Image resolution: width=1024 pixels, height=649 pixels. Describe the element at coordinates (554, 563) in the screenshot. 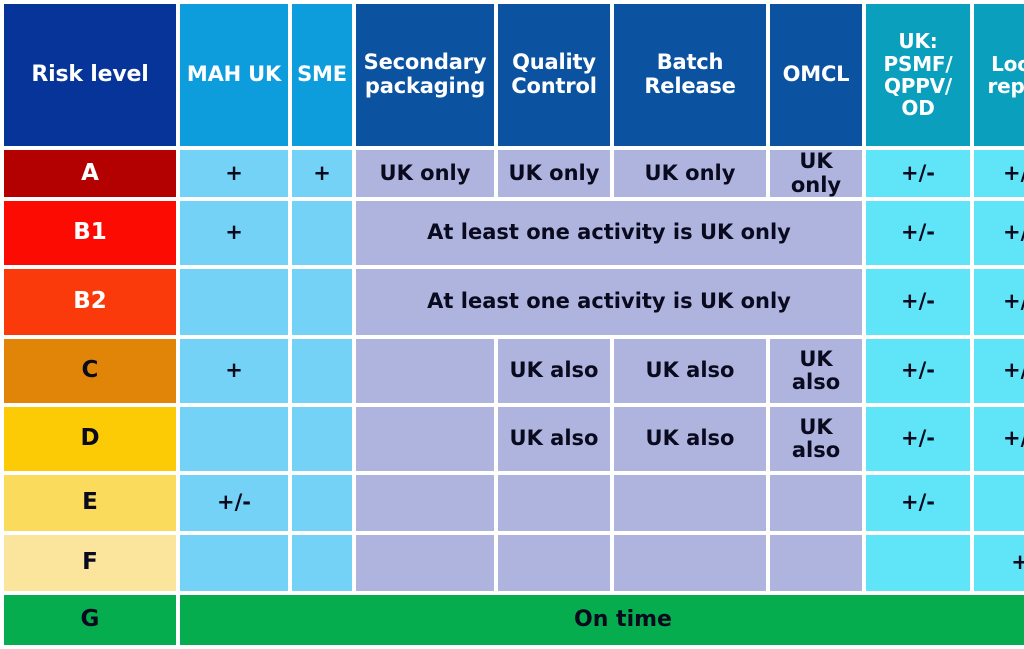

I see `cell-f-quality-control` at that location.